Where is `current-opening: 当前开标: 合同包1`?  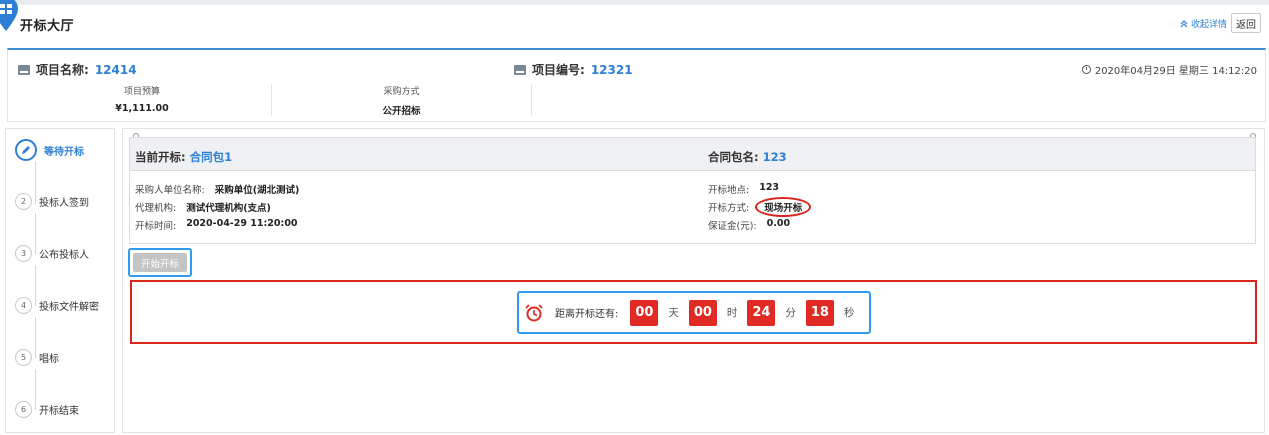 current-opening: 当前开标: 合同包1 is located at coordinates (183, 157).